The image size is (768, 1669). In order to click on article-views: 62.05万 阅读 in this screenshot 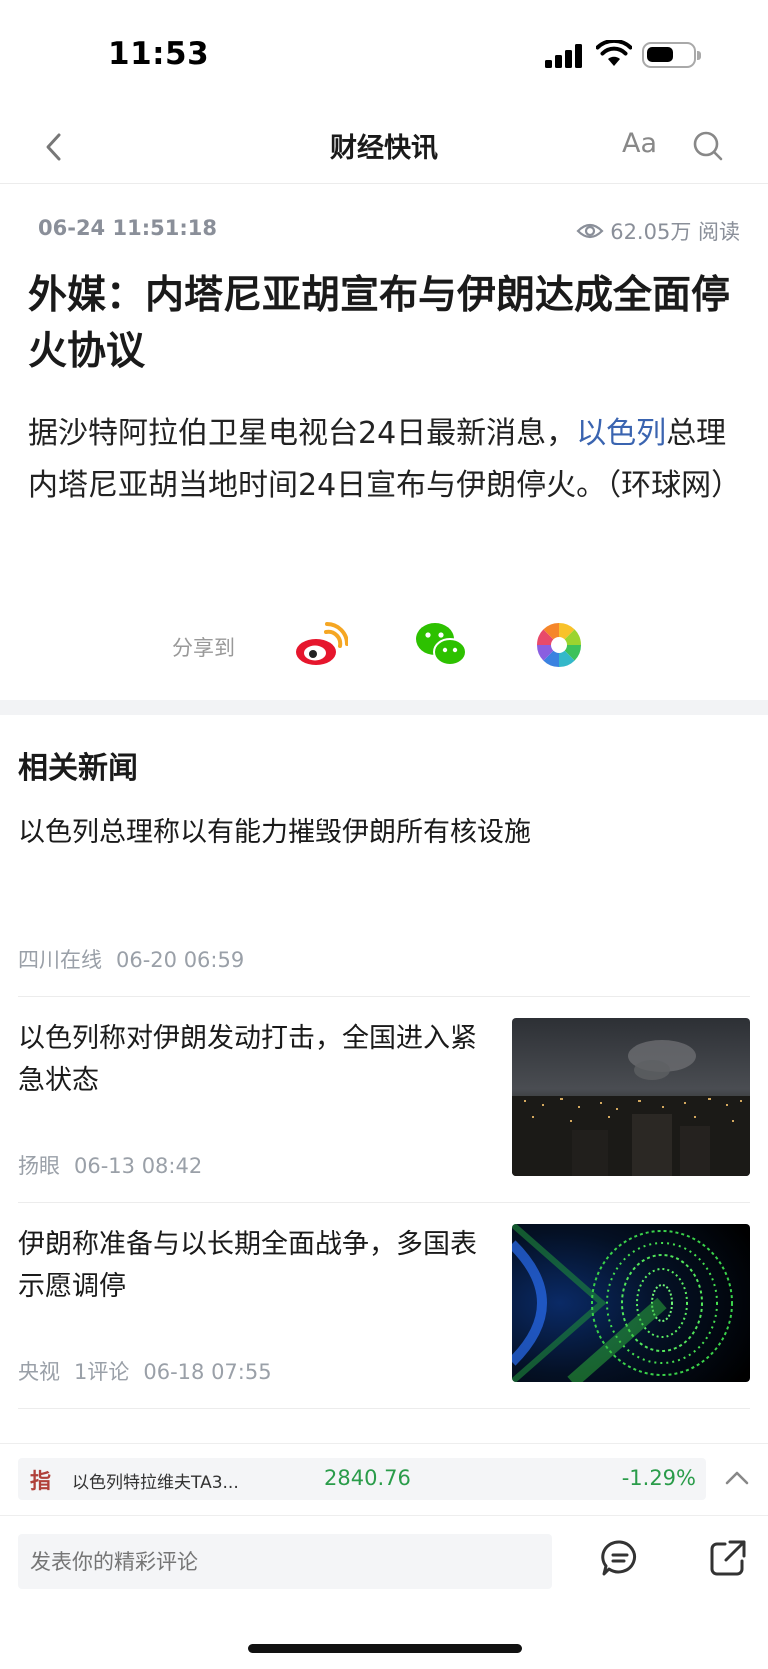, I will do `click(658, 231)`.